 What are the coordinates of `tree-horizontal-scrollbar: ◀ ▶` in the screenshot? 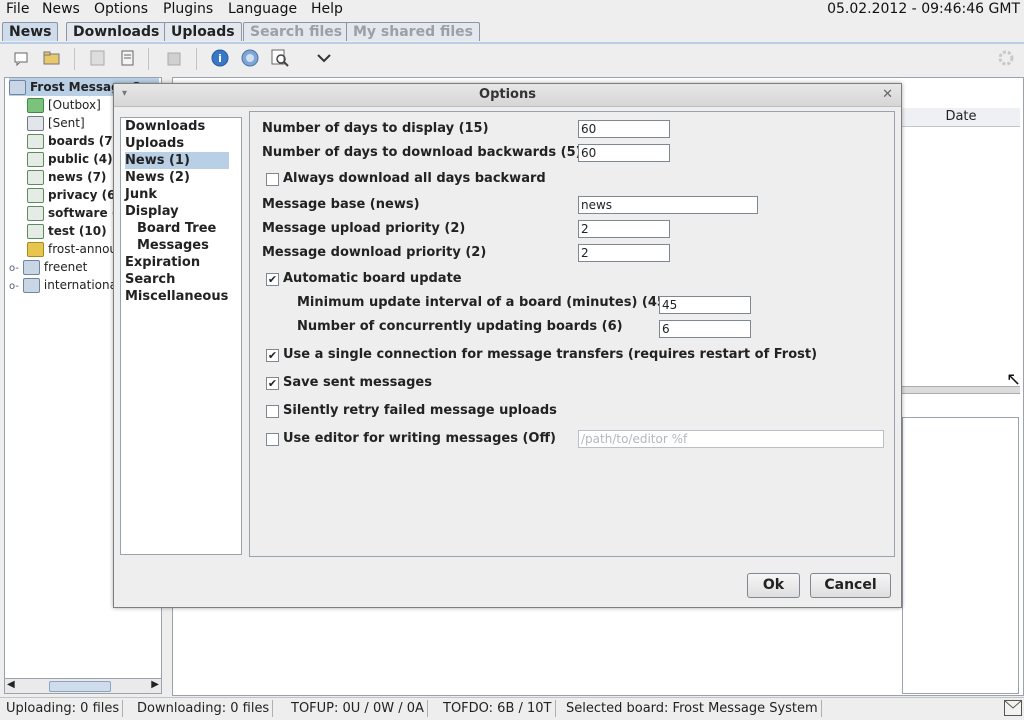 It's located at (83, 686).